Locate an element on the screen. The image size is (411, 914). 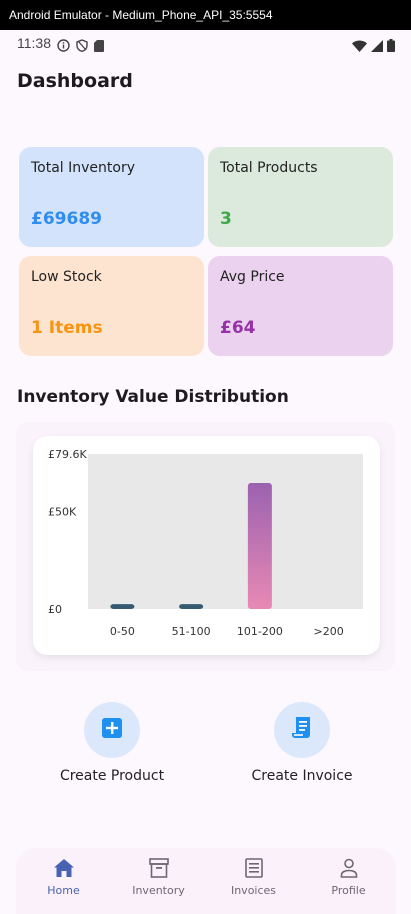
stat-label: Total Products is located at coordinates (269, 168).